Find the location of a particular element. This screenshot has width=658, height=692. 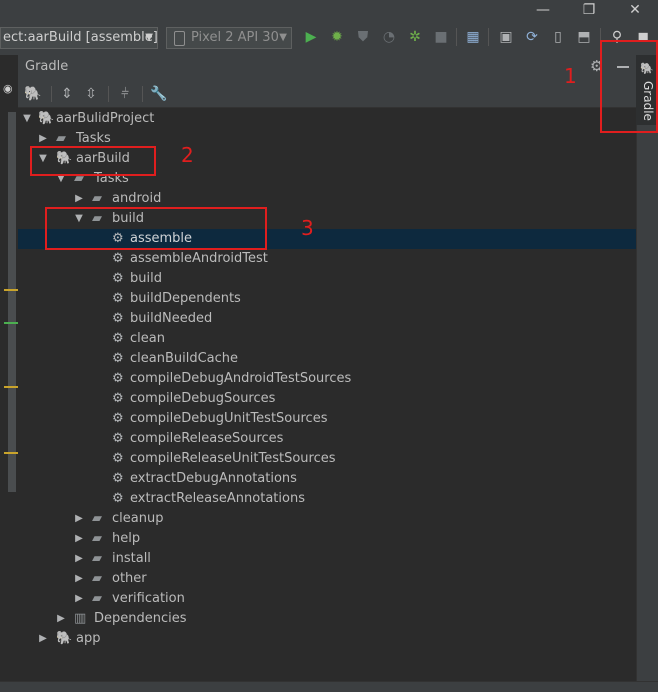

tree-node-dependencies: ▶ ▥ Dependencies is located at coordinates (327, 619).